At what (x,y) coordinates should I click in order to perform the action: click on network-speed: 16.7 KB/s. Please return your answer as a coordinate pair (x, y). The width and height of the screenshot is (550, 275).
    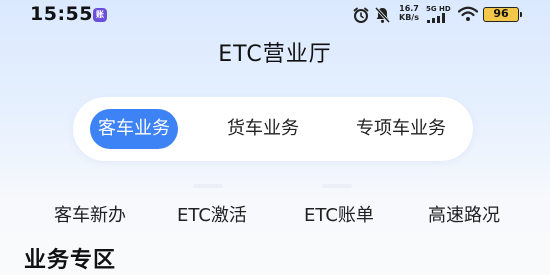
    Looking at the image, I should click on (409, 13).